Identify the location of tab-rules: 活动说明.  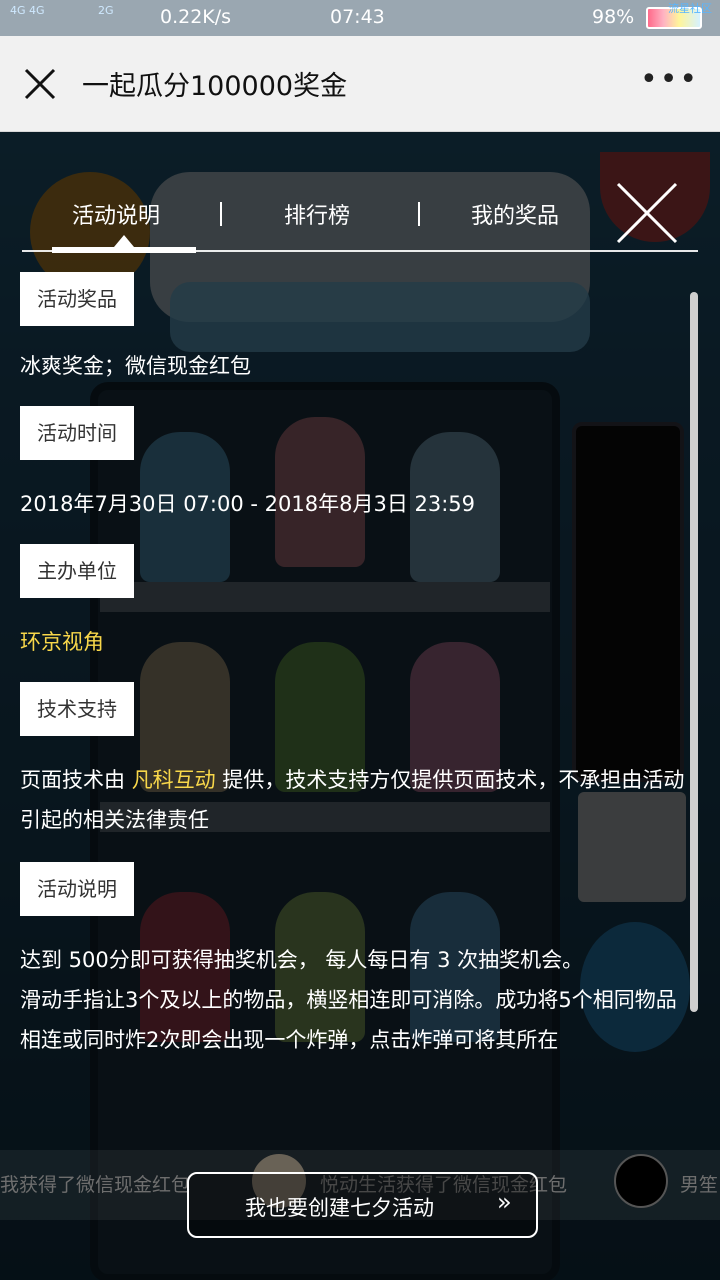
(116, 214).